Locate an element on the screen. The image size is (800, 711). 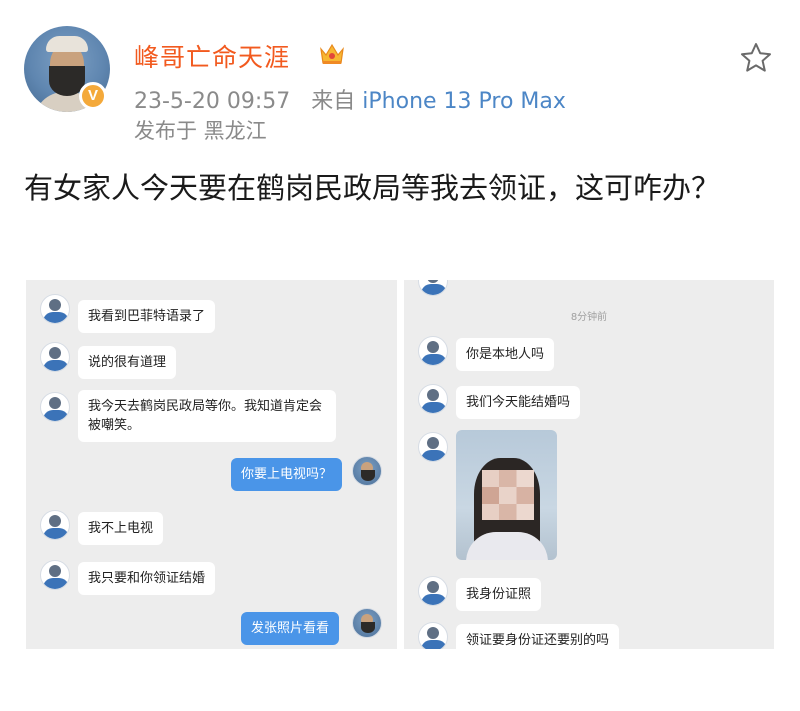
crown-icon is located at coordinates (332, 53).